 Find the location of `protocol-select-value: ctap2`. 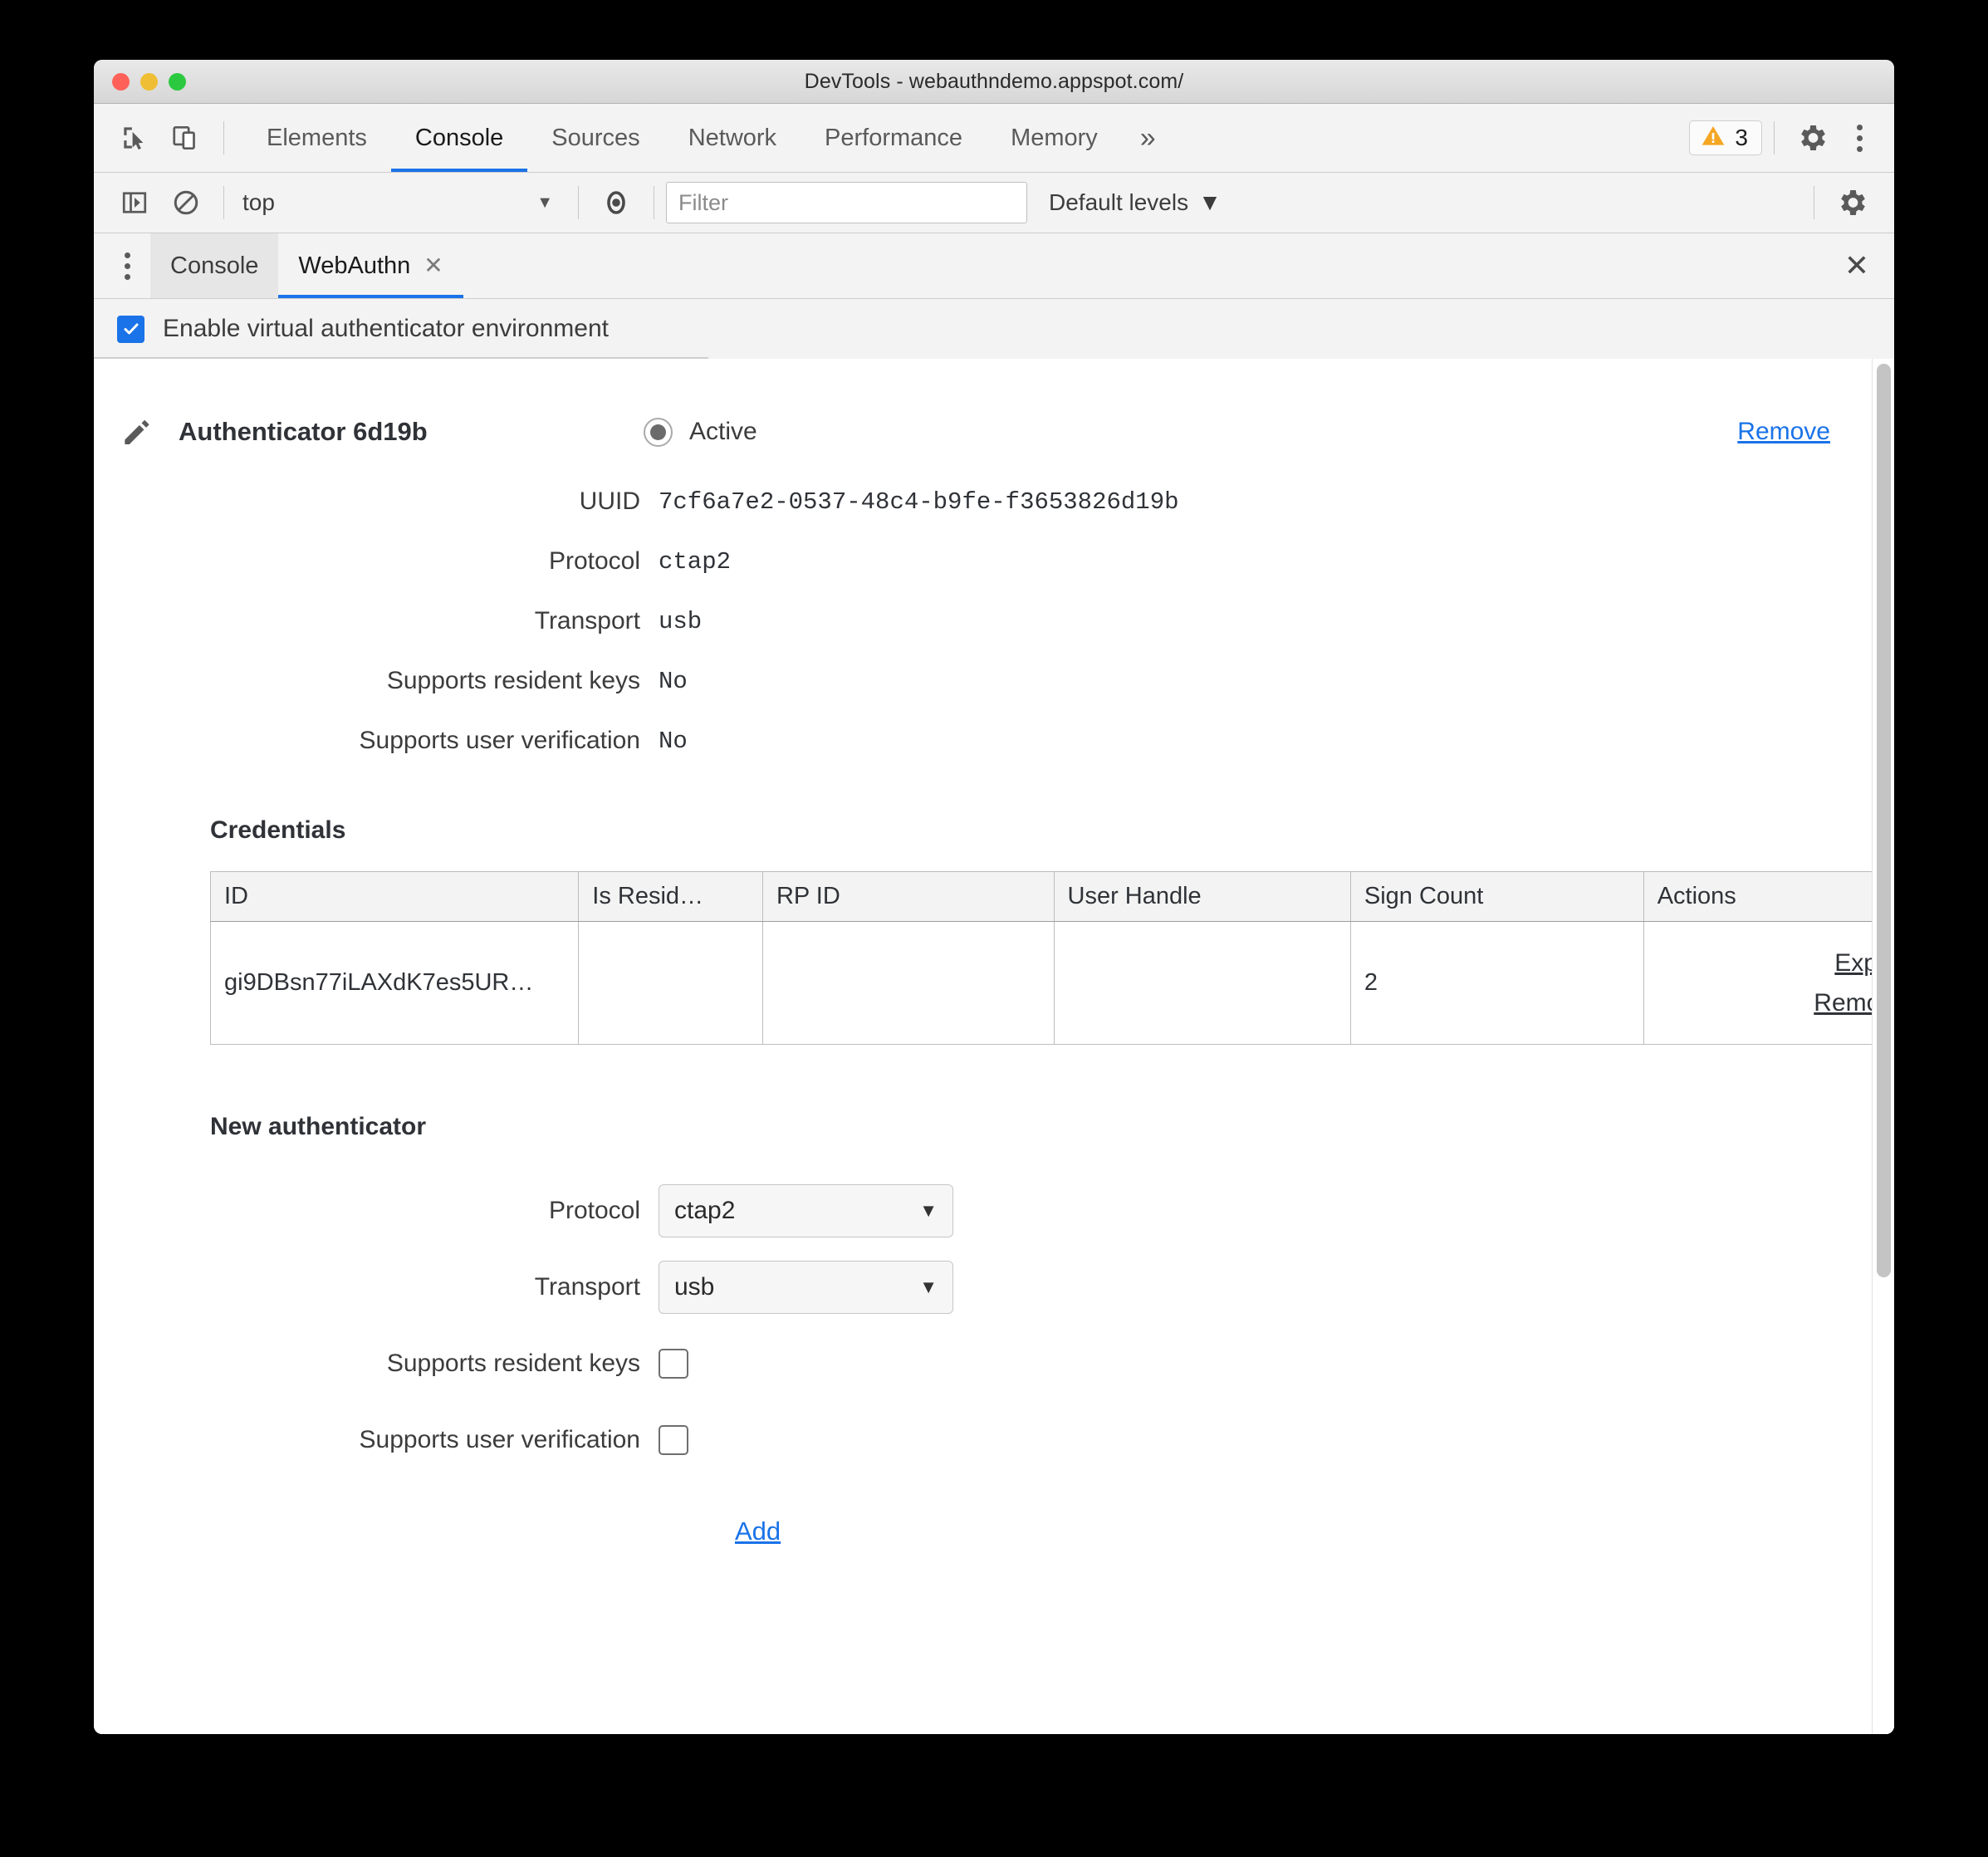

protocol-select-value: ctap2 is located at coordinates (705, 1210).